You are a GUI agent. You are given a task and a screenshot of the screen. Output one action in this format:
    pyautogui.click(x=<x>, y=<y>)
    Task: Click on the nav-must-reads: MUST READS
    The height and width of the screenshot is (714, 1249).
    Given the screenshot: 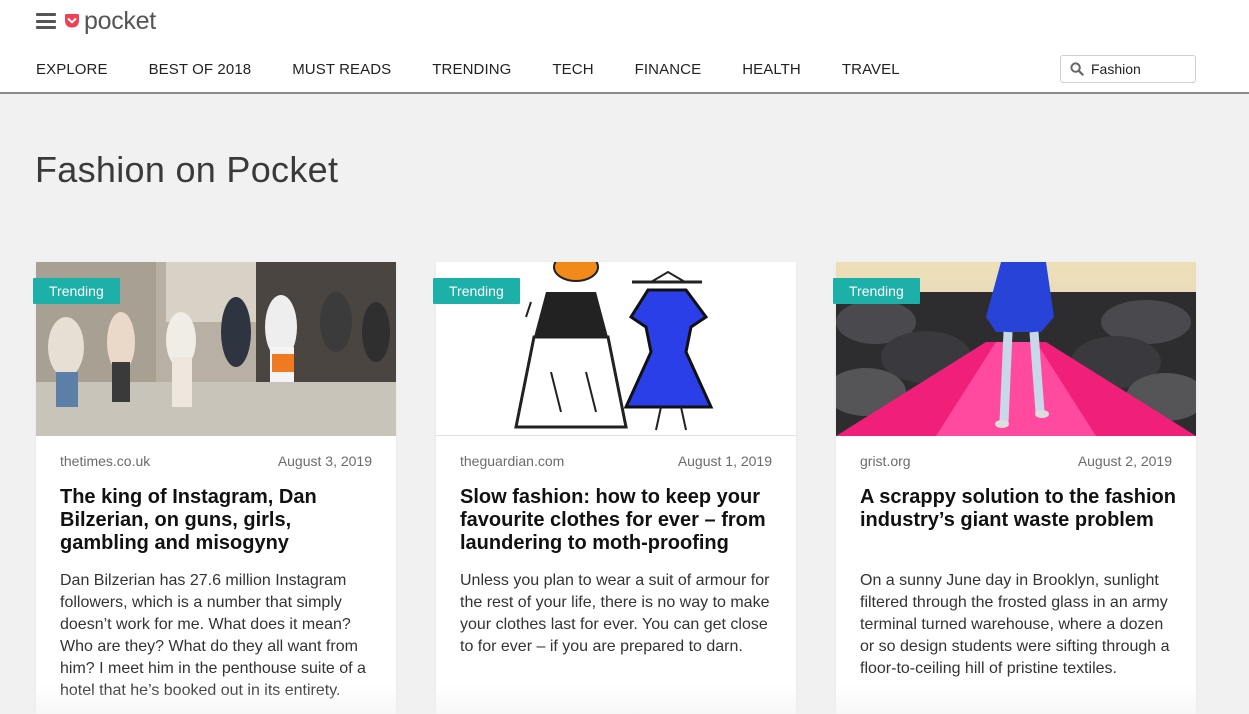 What is the action you would take?
    pyautogui.click(x=341, y=69)
    